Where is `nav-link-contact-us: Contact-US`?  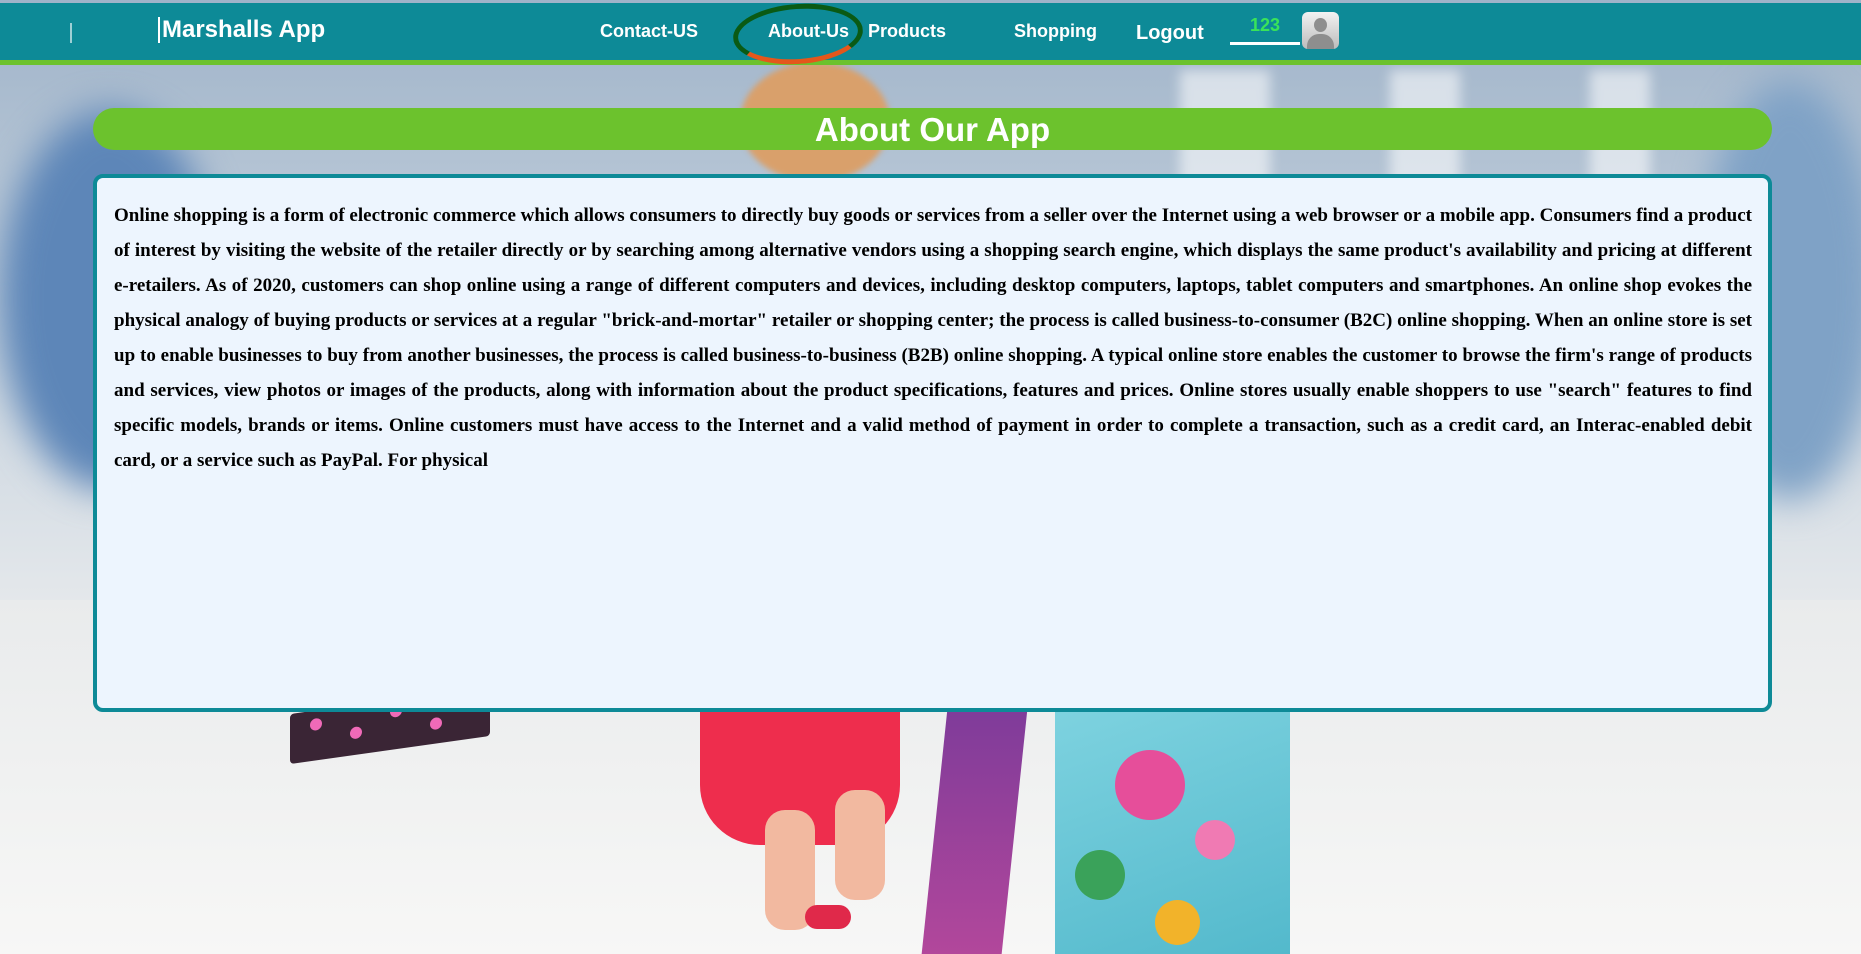 nav-link-contact-us: Contact-US is located at coordinates (649, 31).